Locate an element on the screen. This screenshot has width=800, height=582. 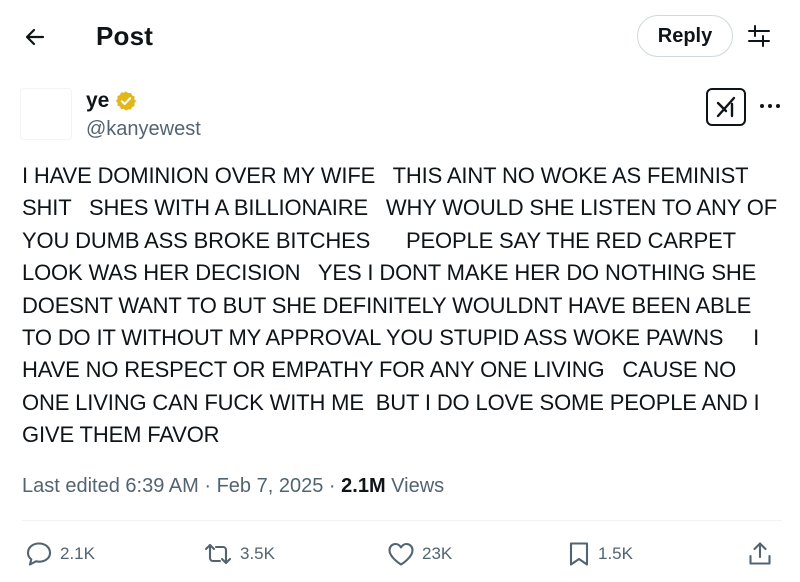
reply-count: 2.1K is located at coordinates (77, 553).